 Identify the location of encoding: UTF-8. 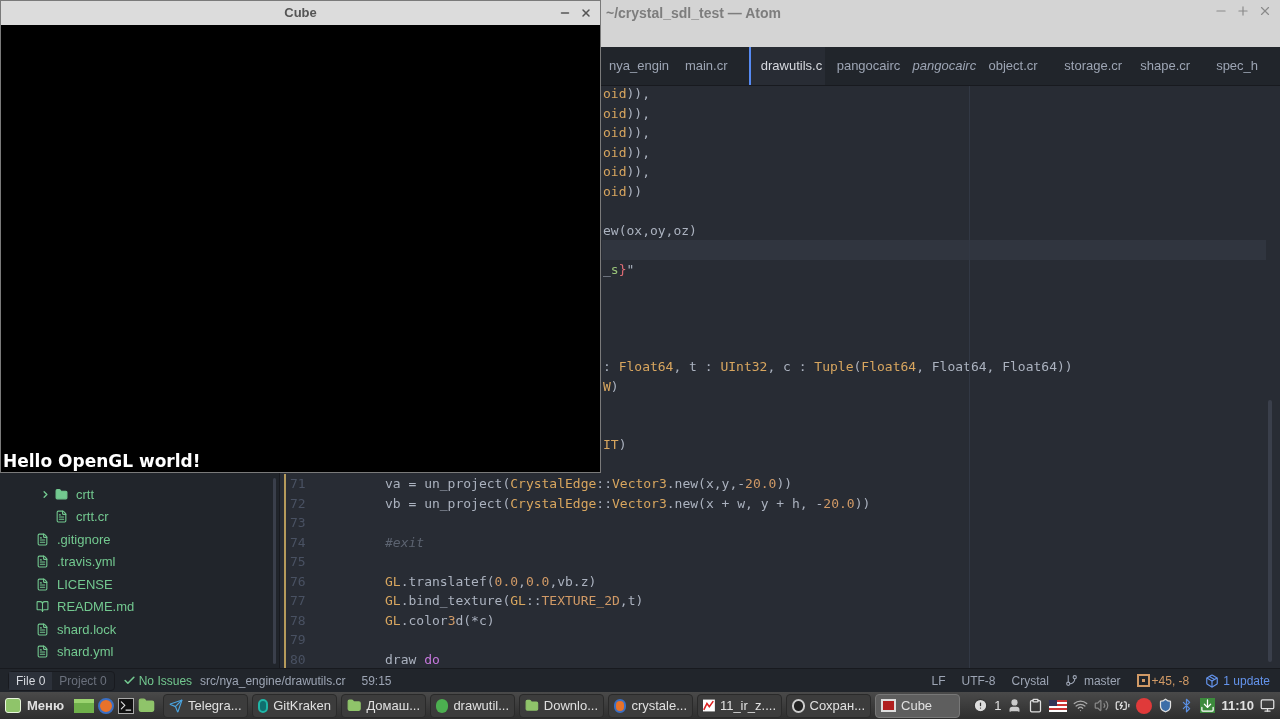
(978, 680).